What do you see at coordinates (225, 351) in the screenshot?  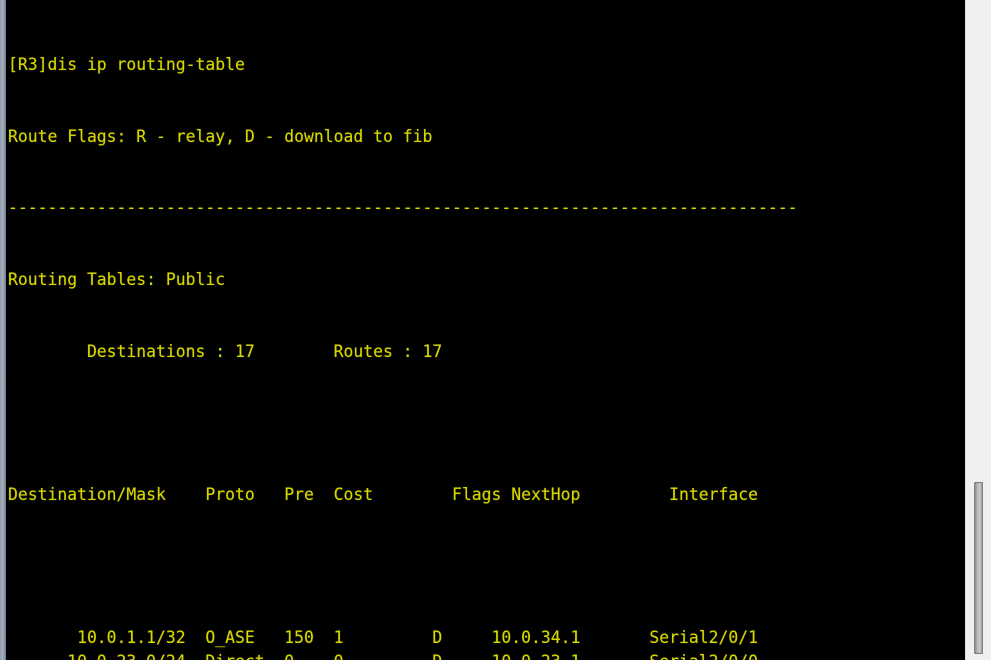 I see `summary-line: Destinations : 17 Routes : 17` at bounding box center [225, 351].